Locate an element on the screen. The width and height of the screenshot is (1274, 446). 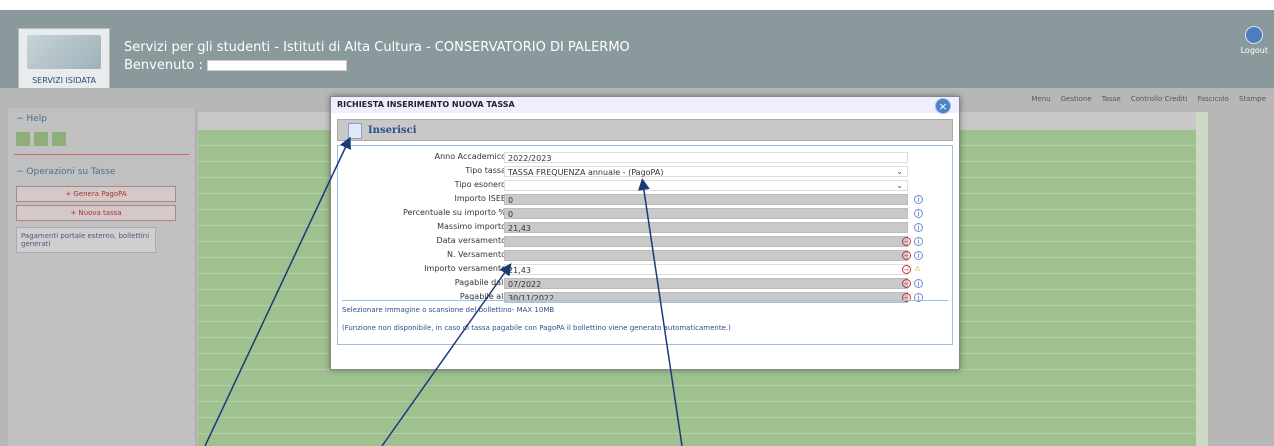
welcome-text: Benvenuto : is located at coordinates (235, 65).